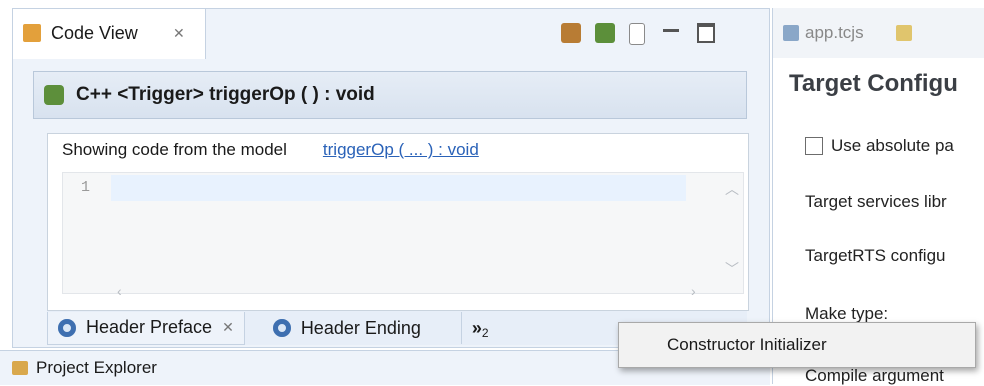 The width and height of the screenshot is (984, 386). What do you see at coordinates (791, 33) in the screenshot?
I see `tcjs-file-icon` at bounding box center [791, 33].